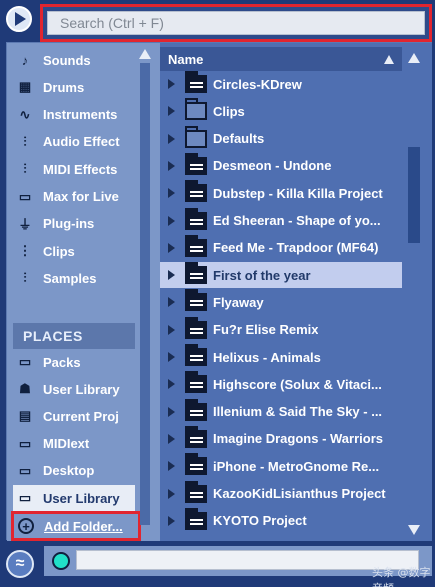  I want to click on file-name: Desmeon - Undone, so click(272, 166).